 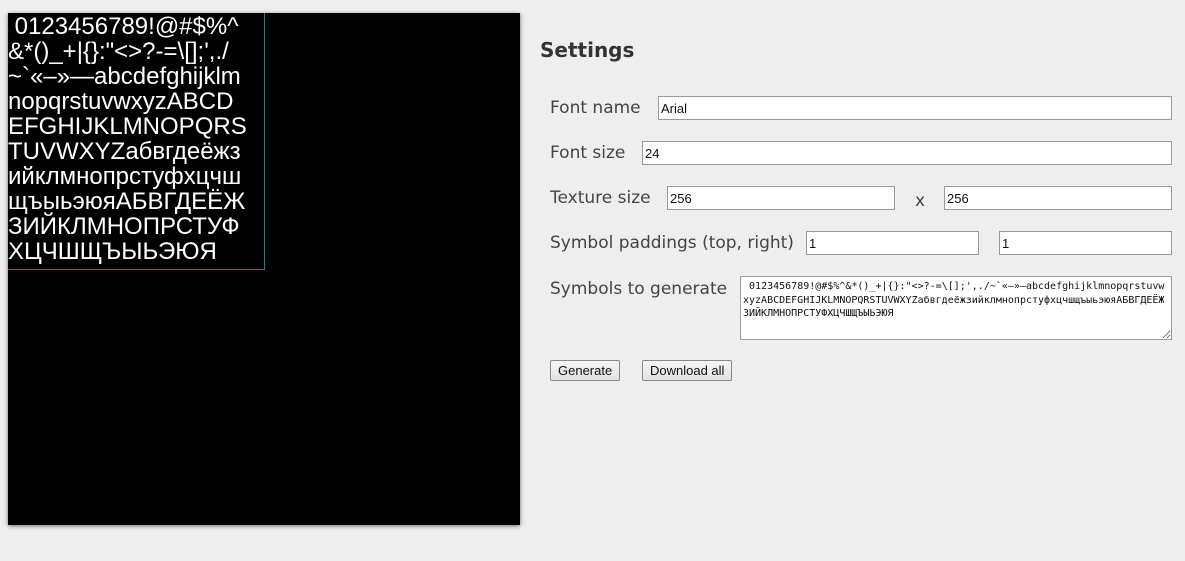 What do you see at coordinates (124, 151) in the screenshot?
I see `texture-row: TUVWXYZабвгдеёжз` at bounding box center [124, 151].